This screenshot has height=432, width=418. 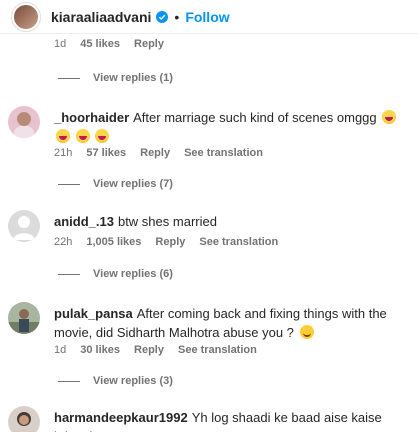 What do you see at coordinates (113, 242) in the screenshot?
I see `like-count: 1,005 likes` at bounding box center [113, 242].